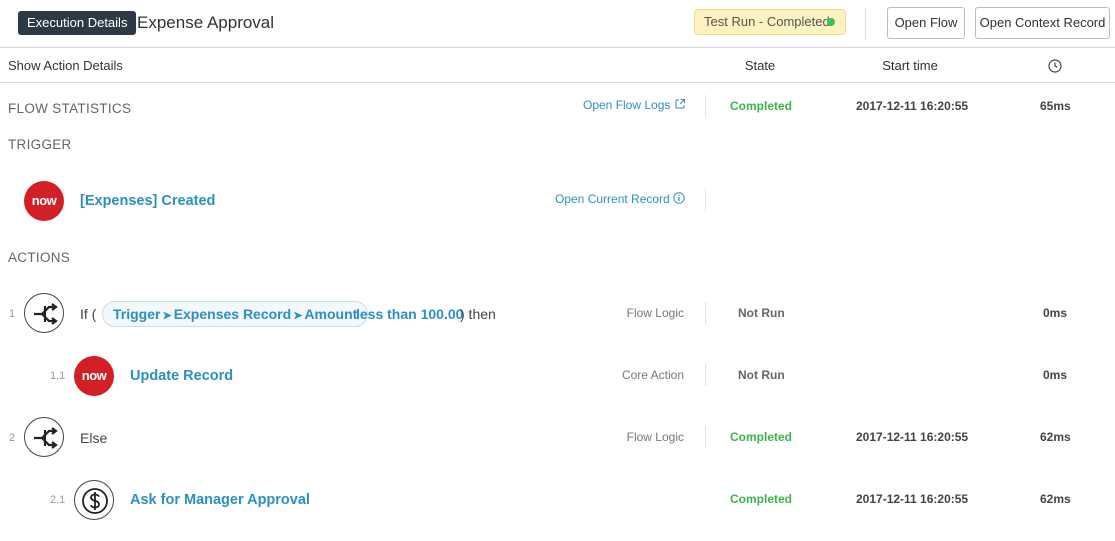  I want to click on flow-duration: 65ms, so click(1055, 106).